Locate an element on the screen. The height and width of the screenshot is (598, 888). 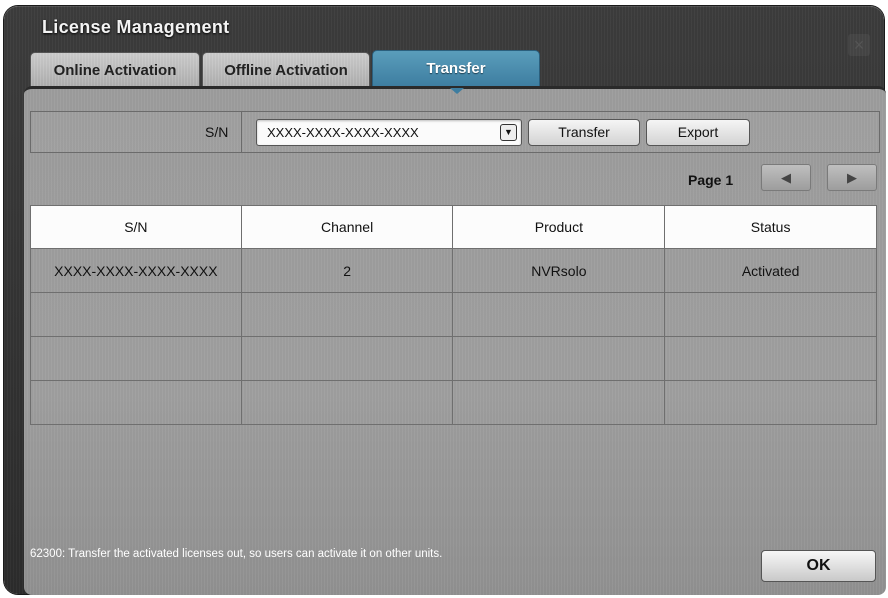
chevron-down-icon: ▼ is located at coordinates (508, 132).